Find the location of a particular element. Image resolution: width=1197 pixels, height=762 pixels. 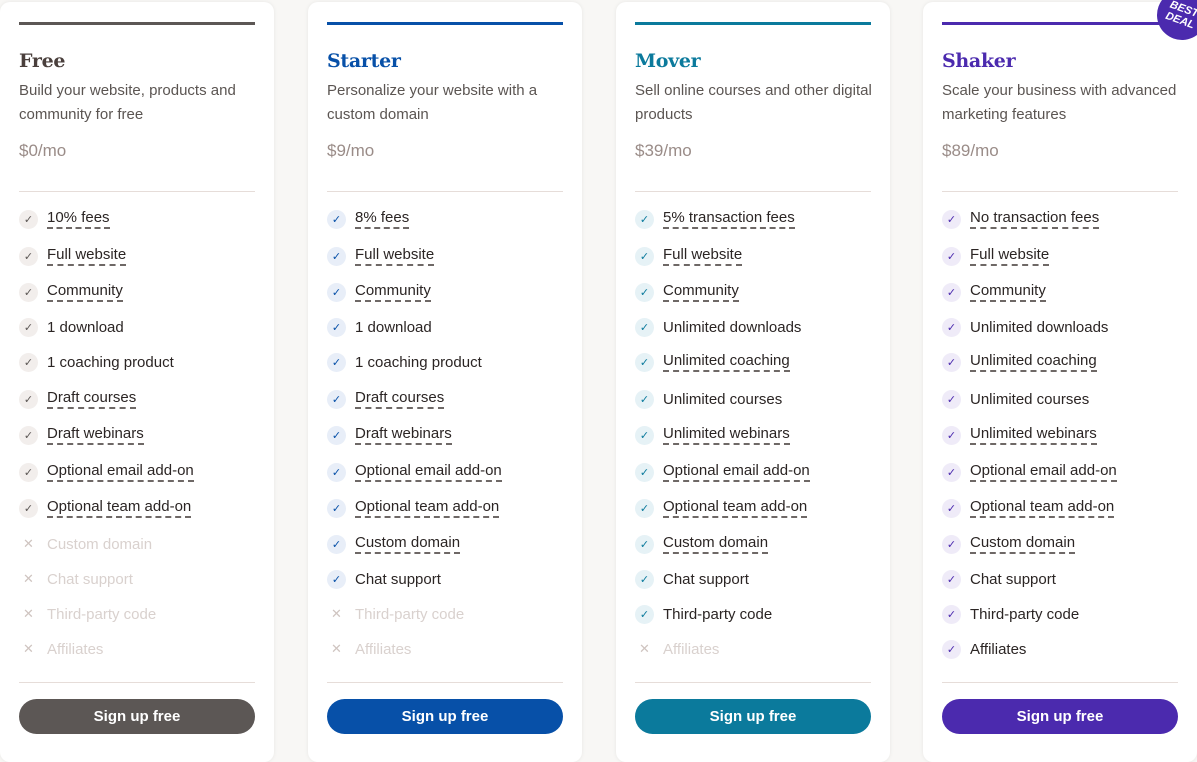

plan-name: Shaker is located at coordinates (979, 61).